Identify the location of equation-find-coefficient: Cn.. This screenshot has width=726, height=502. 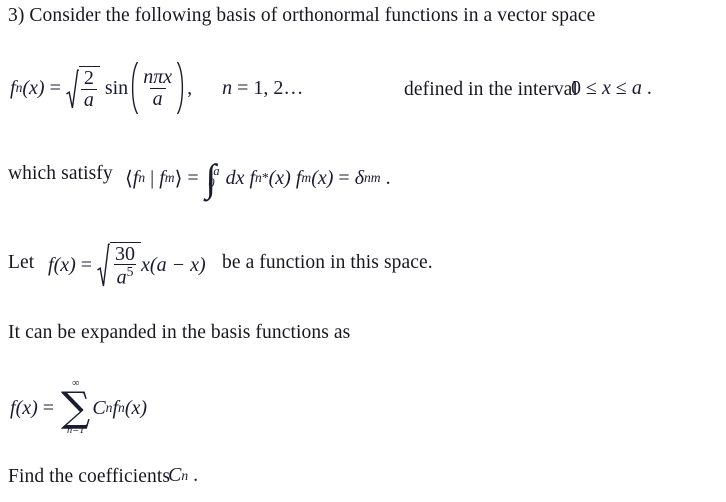
(183, 475).